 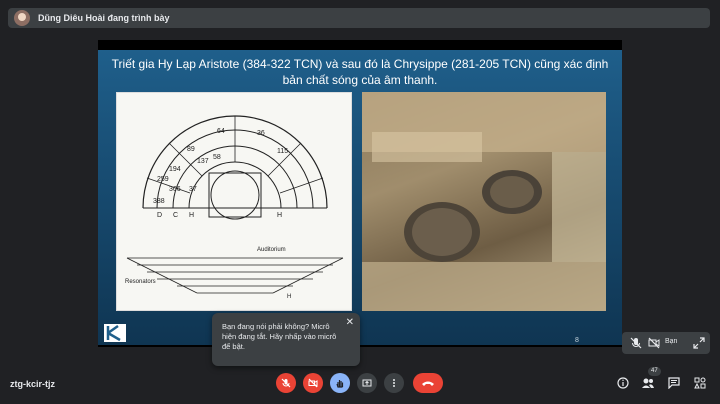 I want to click on present-button, so click(x=367, y=383).